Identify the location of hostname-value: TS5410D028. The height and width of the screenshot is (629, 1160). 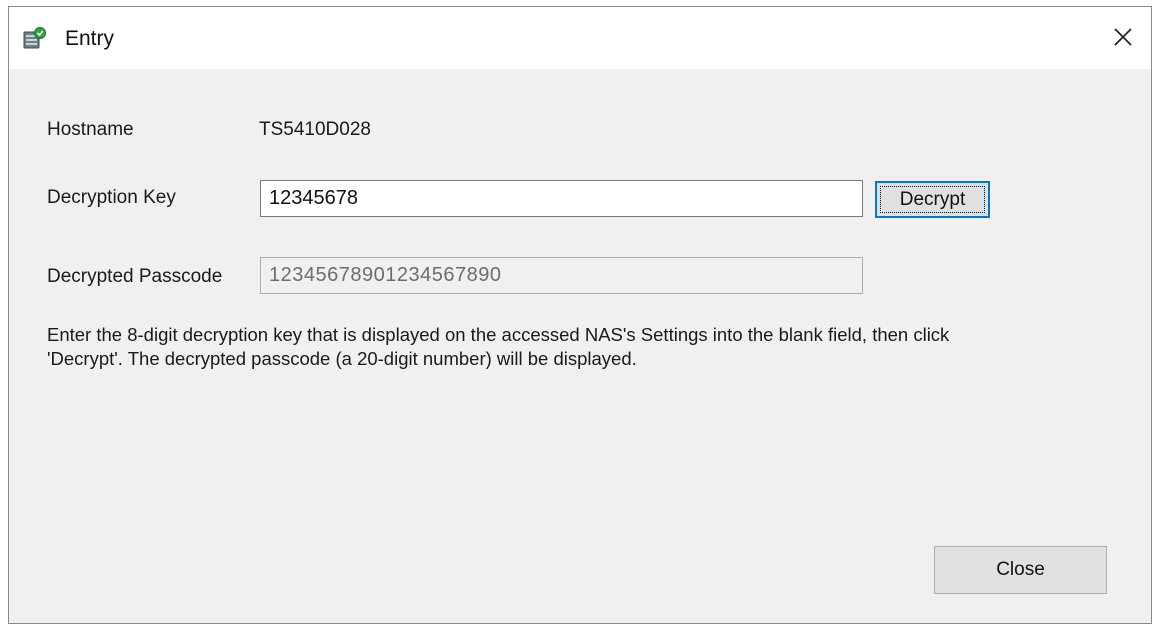
(315, 129).